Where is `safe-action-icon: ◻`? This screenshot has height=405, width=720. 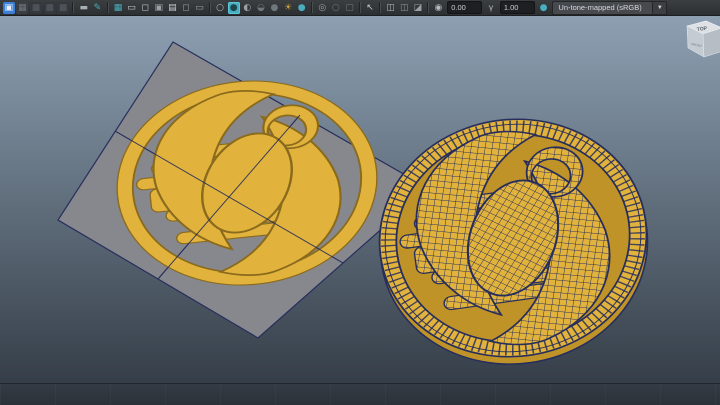 safe-action-icon: ◻ is located at coordinates (186, 8).